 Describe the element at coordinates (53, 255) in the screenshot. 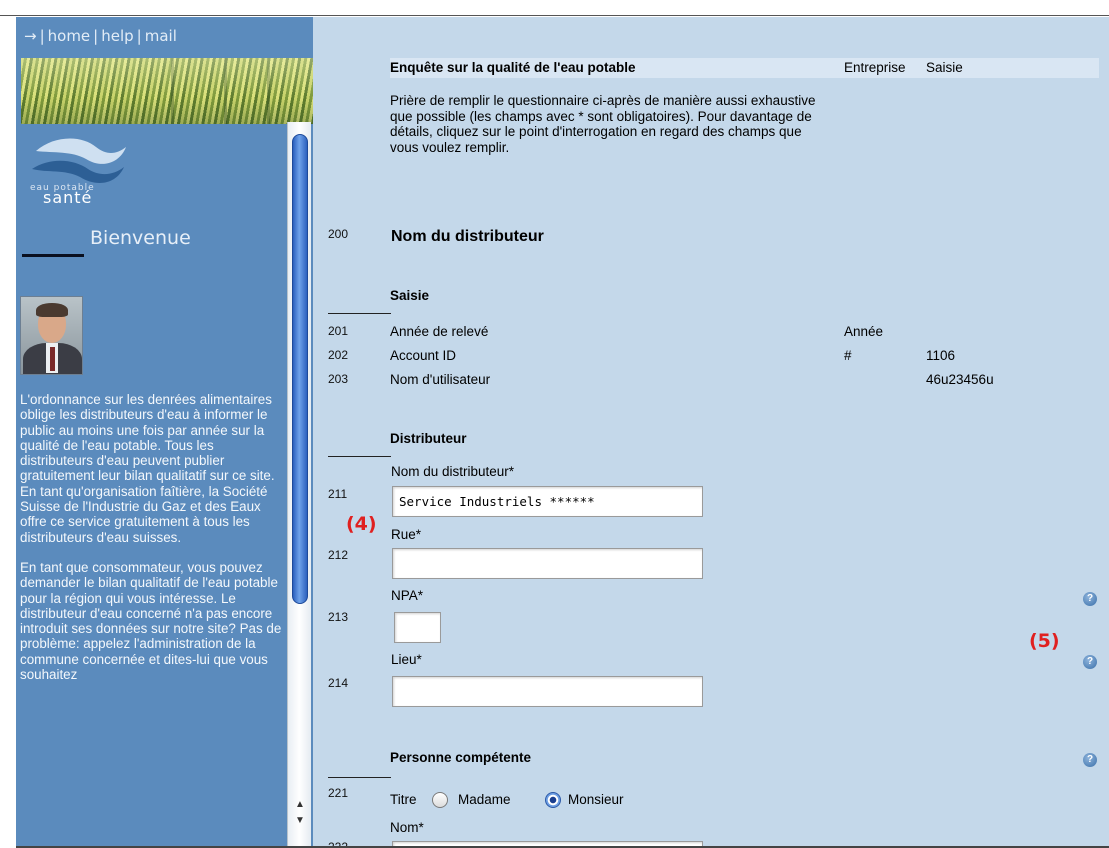

I see `welcome-underline` at that location.